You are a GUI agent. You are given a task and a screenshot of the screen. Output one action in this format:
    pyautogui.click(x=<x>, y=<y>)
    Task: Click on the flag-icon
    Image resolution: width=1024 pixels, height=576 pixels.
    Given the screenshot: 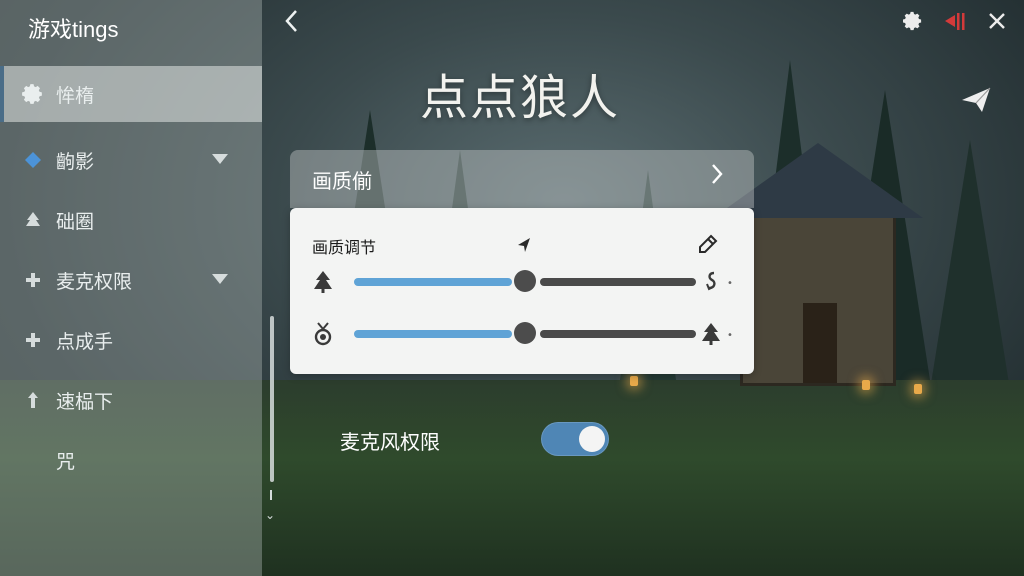 What is the action you would take?
    pyautogui.click(x=955, y=21)
    